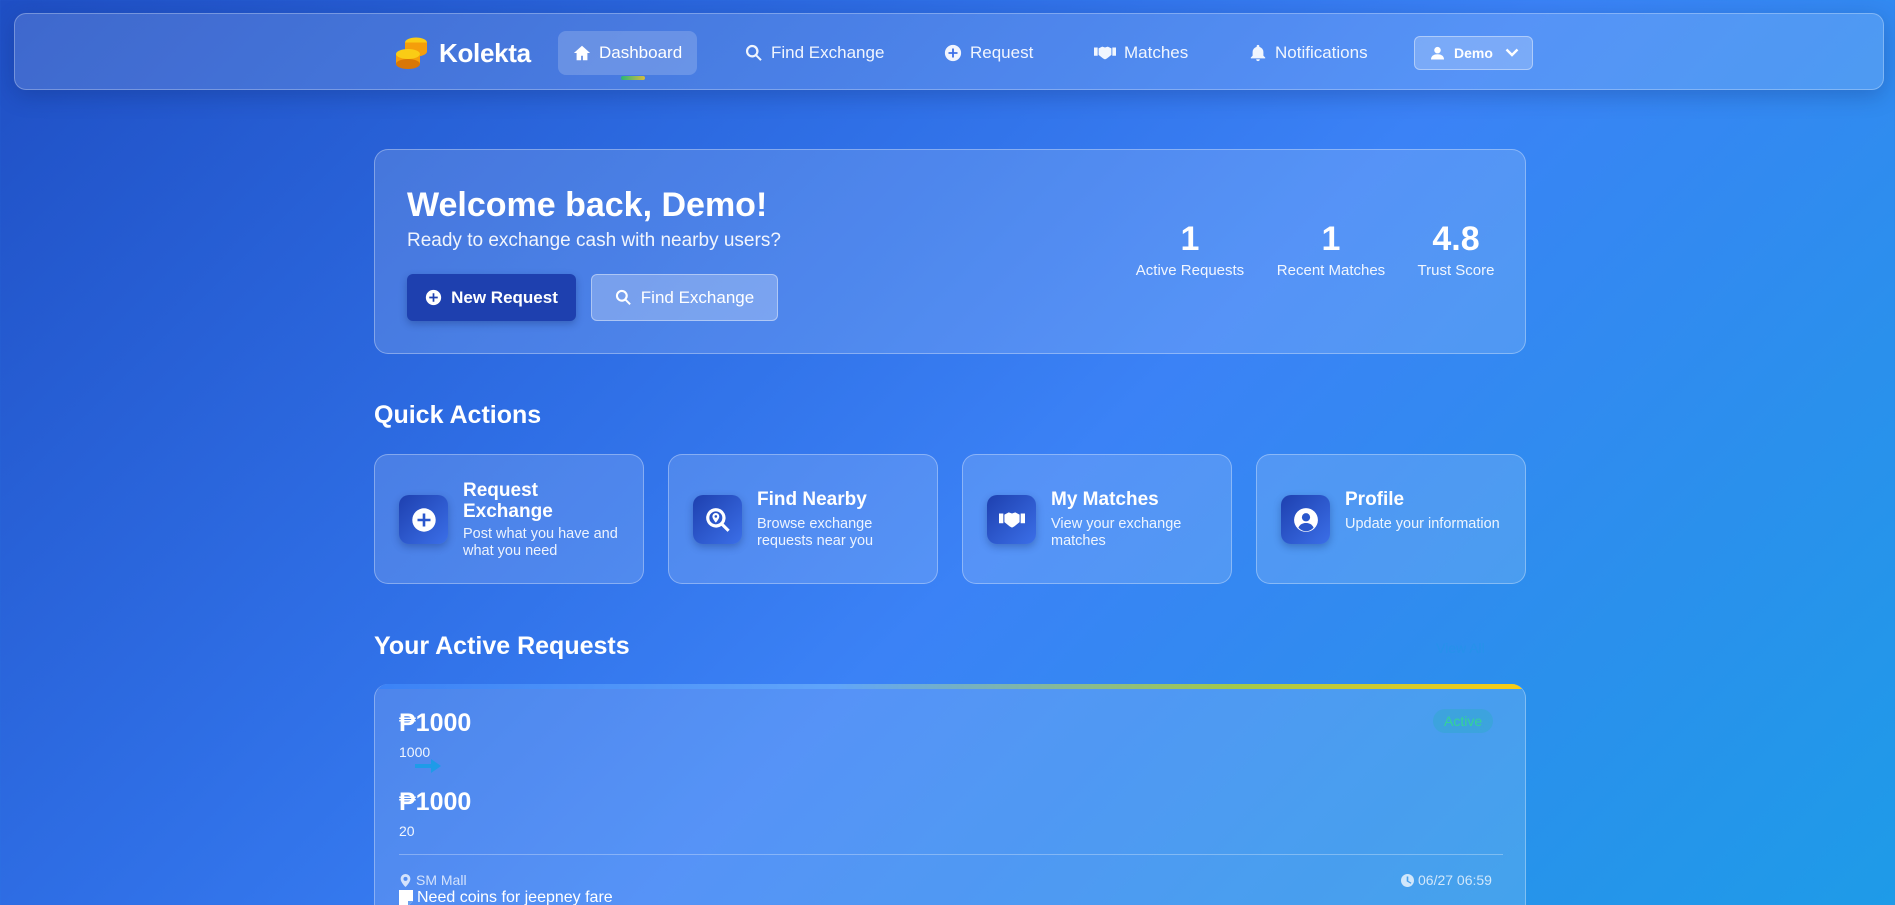 This screenshot has width=1895, height=905. I want to click on quick-action-title: Profile, so click(1375, 499).